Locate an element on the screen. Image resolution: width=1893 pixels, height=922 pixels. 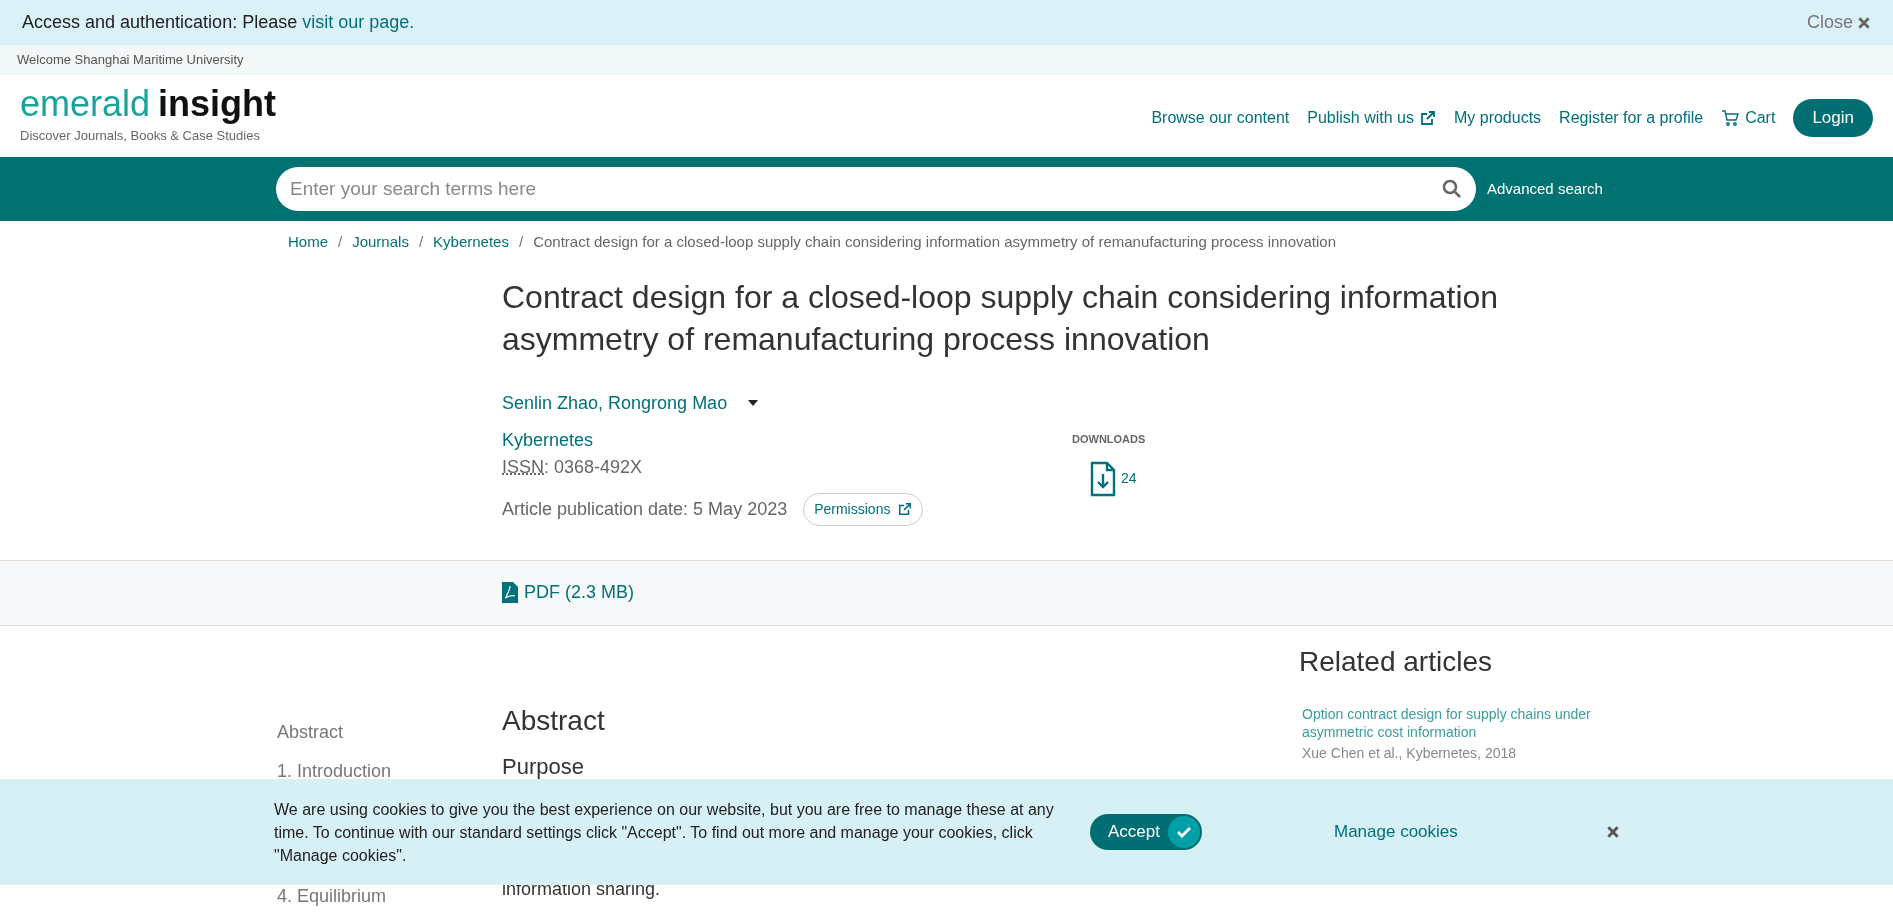
authors-link: Senlin Zhao, Rongrong Mao is located at coordinates (615, 403).